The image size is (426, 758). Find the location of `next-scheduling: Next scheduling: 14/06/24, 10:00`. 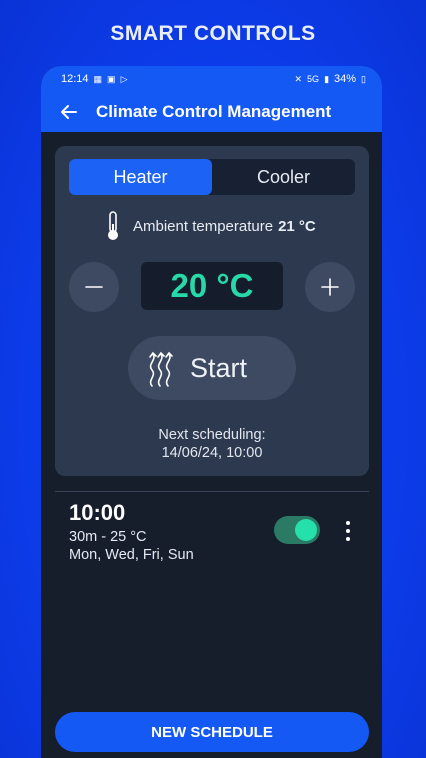

next-scheduling: Next scheduling: 14/06/24, 10:00 is located at coordinates (212, 444).